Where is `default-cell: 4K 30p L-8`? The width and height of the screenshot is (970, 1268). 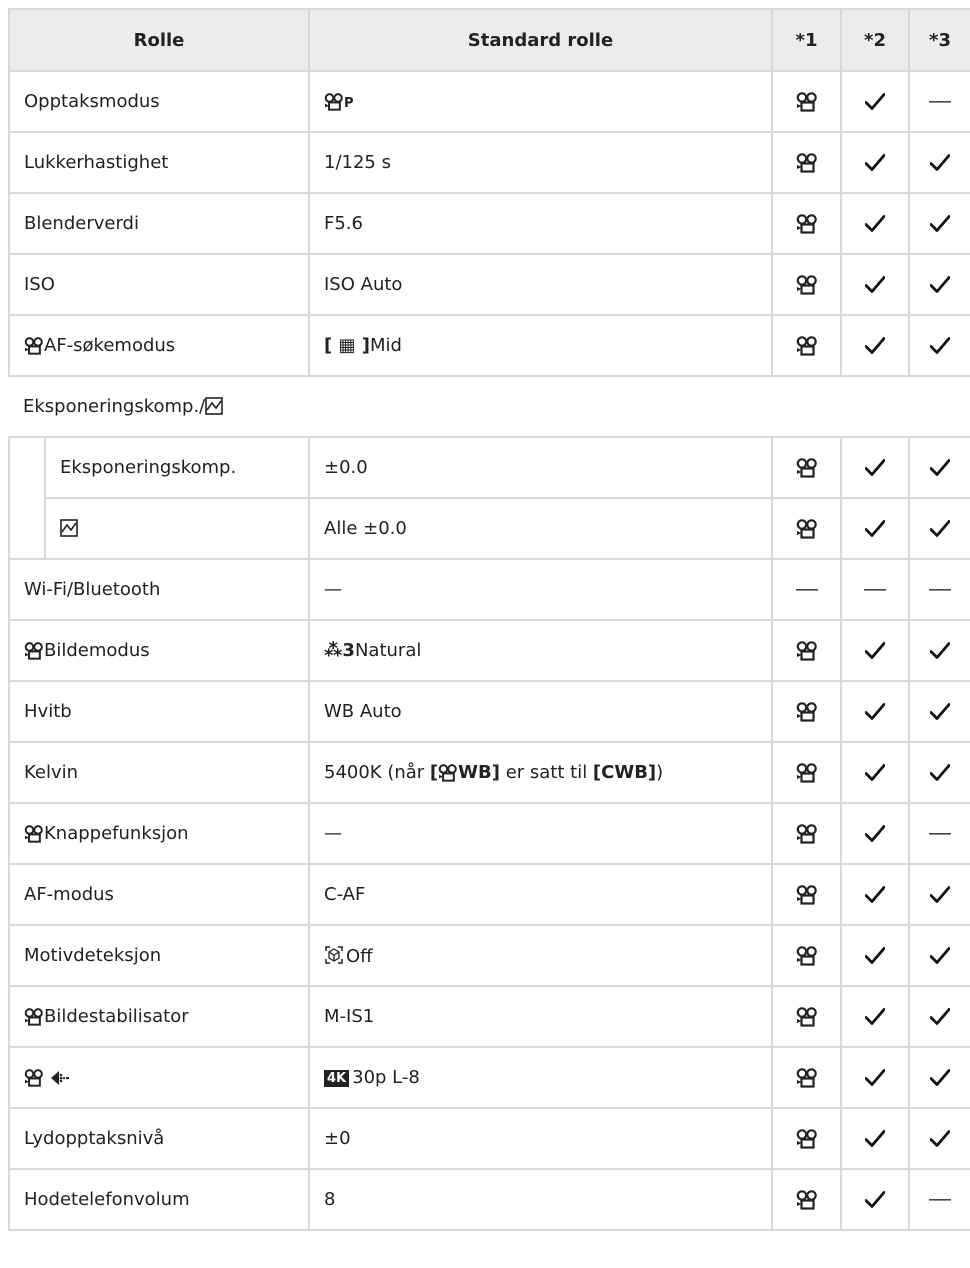
default-cell: 4K 30p L-8 is located at coordinates (540, 1077).